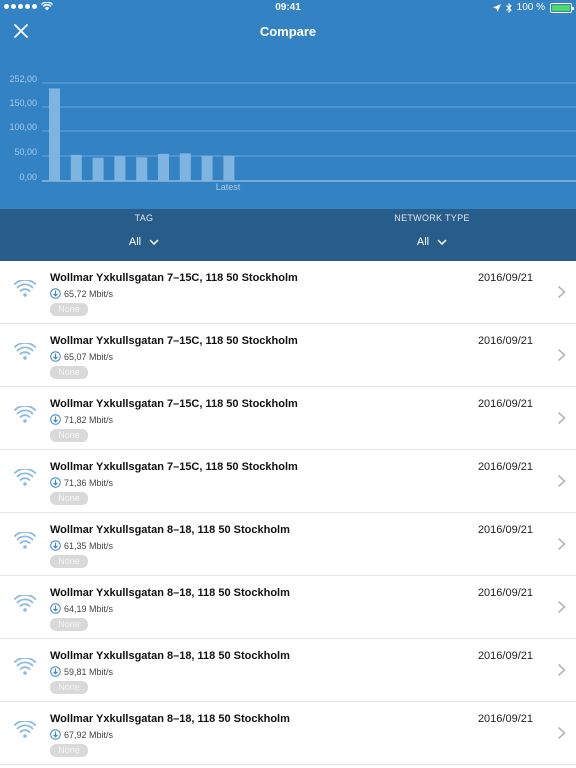  I want to click on bluetooth-icon, so click(508, 7).